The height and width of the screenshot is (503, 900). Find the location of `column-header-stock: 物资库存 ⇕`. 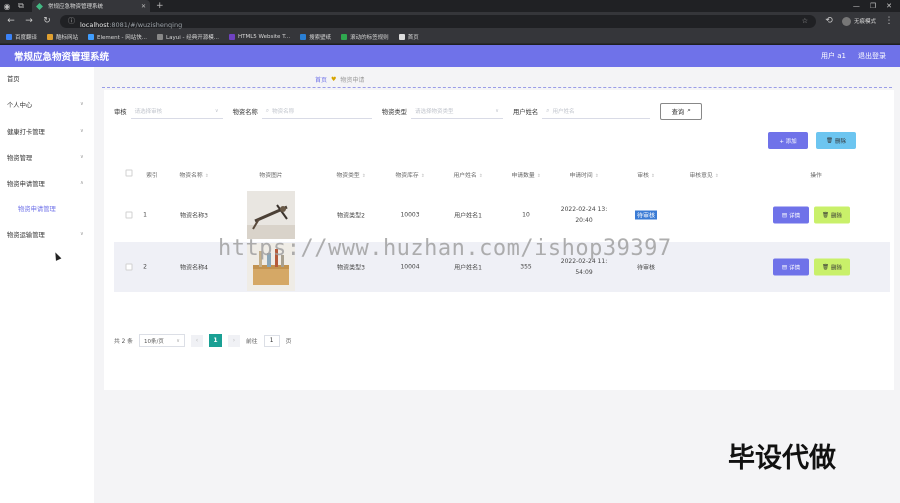

column-header-stock: 物资库存 ⇕ is located at coordinates (410, 174).